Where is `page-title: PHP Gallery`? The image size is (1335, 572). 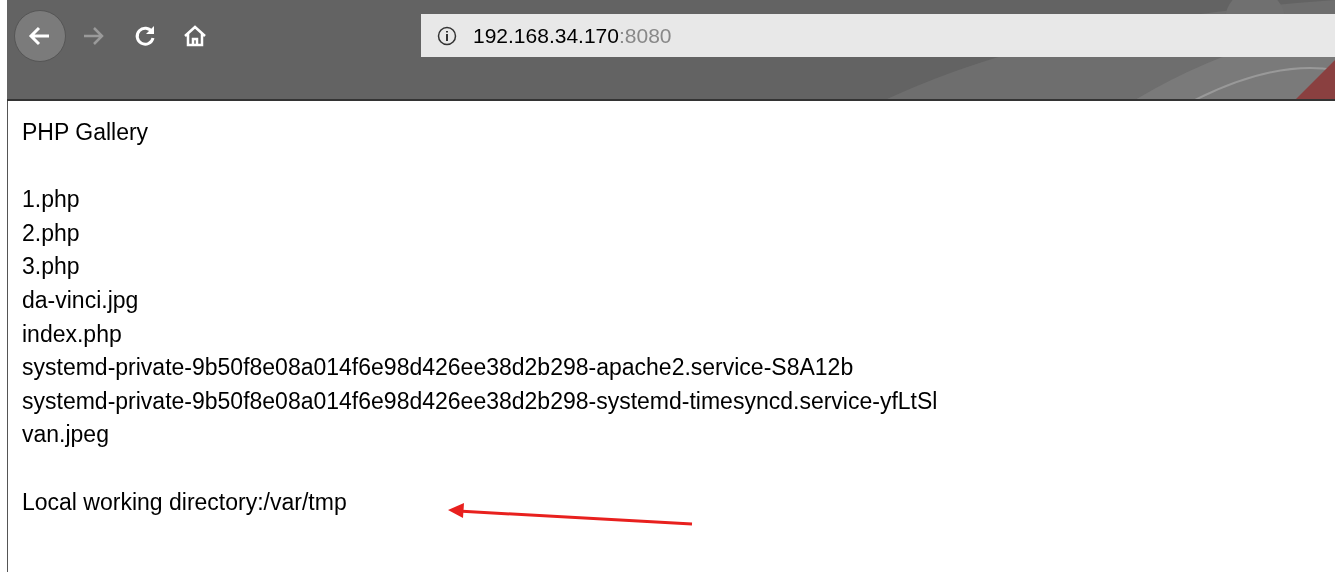 page-title: PHP Gallery is located at coordinates (85, 132).